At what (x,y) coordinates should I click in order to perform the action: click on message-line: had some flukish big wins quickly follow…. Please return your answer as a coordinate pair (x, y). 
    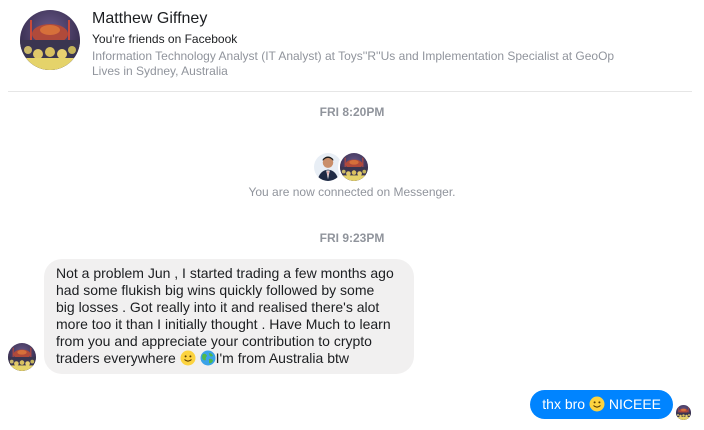
    Looking at the image, I should click on (215, 290).